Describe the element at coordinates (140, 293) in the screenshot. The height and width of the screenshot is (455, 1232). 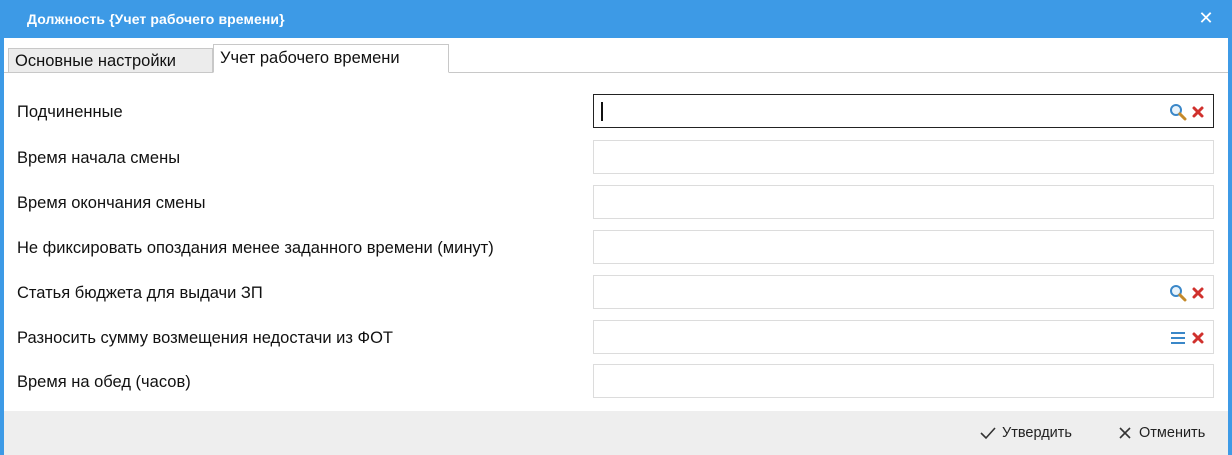
I see `field-label: Статья бюджета для выдачи ЗП` at that location.